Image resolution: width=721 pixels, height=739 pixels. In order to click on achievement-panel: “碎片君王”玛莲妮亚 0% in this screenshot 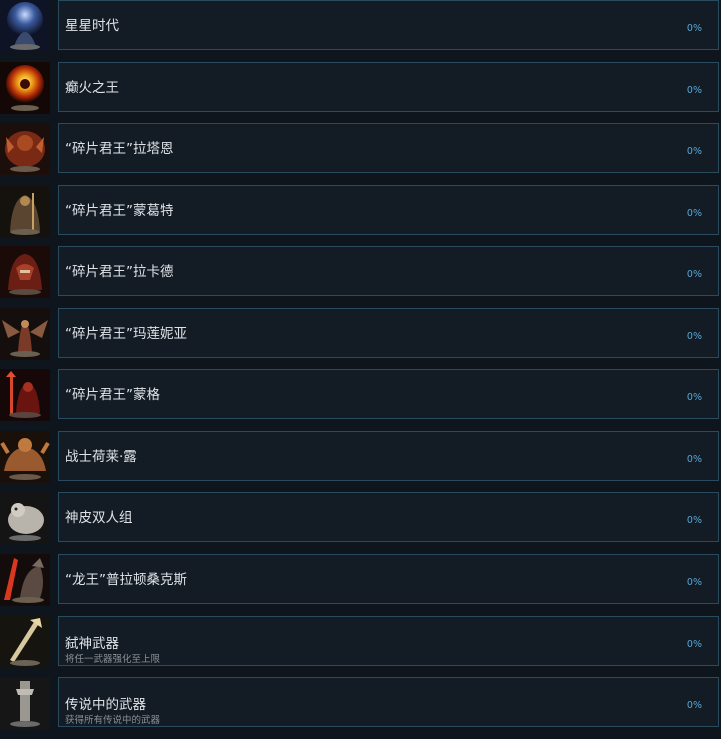, I will do `click(388, 333)`.